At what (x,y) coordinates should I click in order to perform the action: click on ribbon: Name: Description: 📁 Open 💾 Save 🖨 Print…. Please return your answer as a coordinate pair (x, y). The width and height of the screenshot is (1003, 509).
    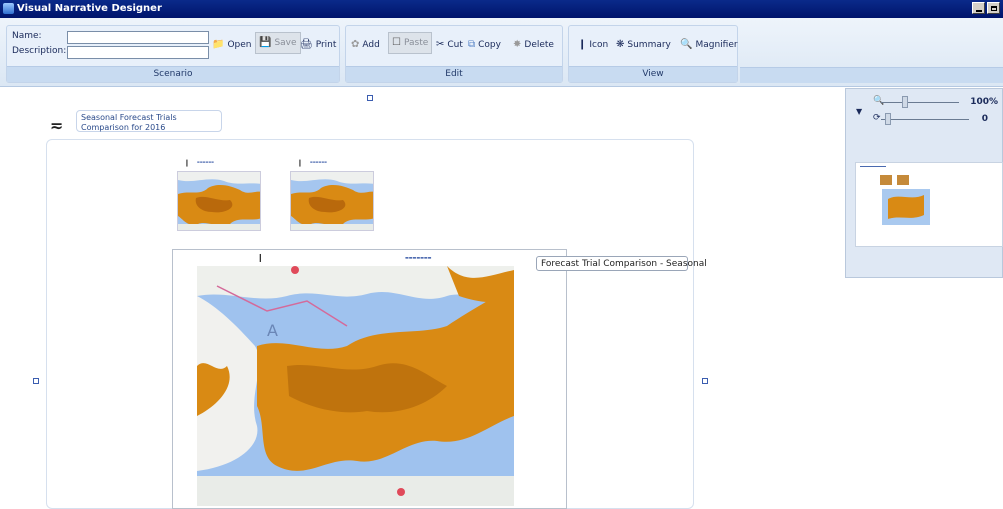
    Looking at the image, I should click on (501, 52).